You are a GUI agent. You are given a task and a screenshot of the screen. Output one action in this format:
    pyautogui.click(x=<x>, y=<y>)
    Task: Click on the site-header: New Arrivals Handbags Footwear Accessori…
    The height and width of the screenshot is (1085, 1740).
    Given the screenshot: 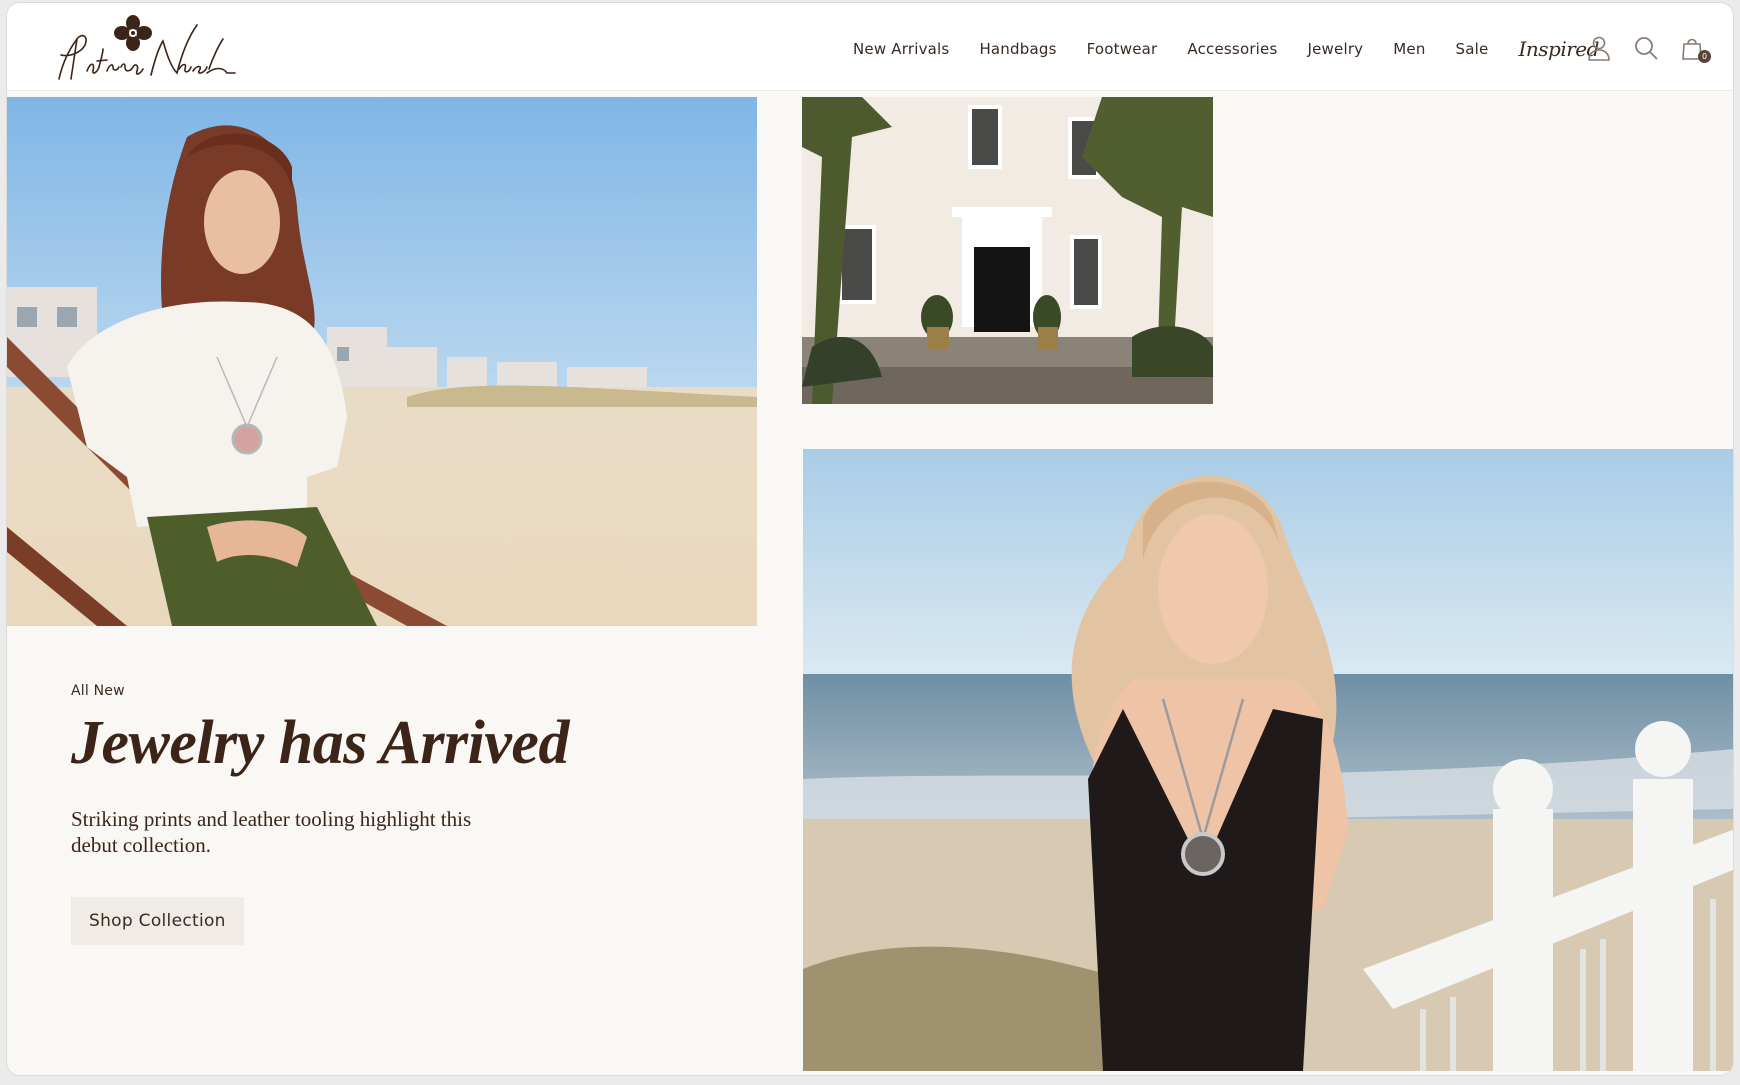 What is the action you would take?
    pyautogui.click(x=870, y=47)
    